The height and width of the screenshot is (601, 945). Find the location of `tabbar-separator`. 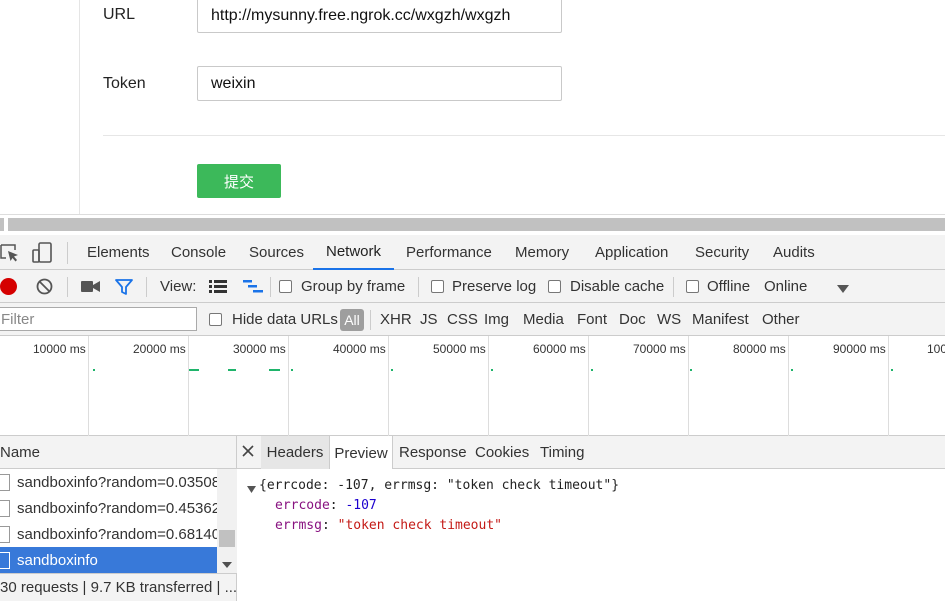

tabbar-separator is located at coordinates (67, 253).